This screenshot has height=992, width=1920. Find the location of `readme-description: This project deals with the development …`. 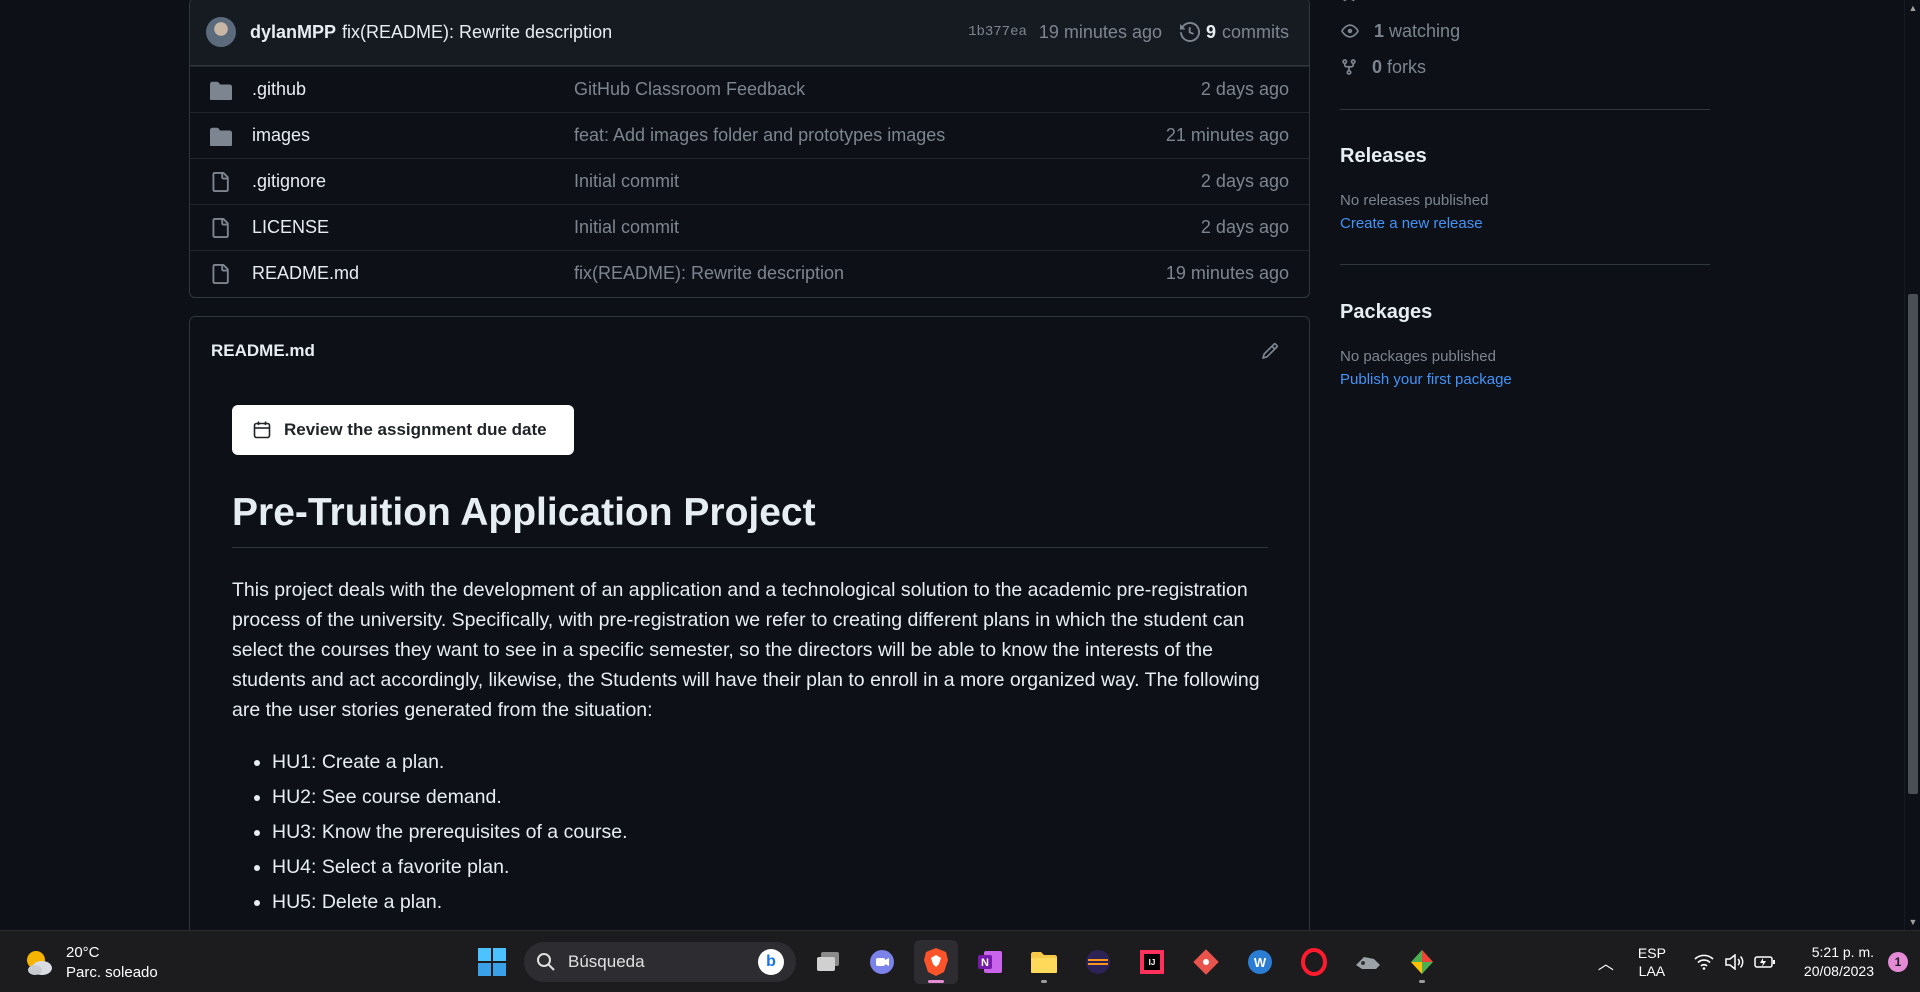

readme-description: This project deals with the development … is located at coordinates (746, 650).